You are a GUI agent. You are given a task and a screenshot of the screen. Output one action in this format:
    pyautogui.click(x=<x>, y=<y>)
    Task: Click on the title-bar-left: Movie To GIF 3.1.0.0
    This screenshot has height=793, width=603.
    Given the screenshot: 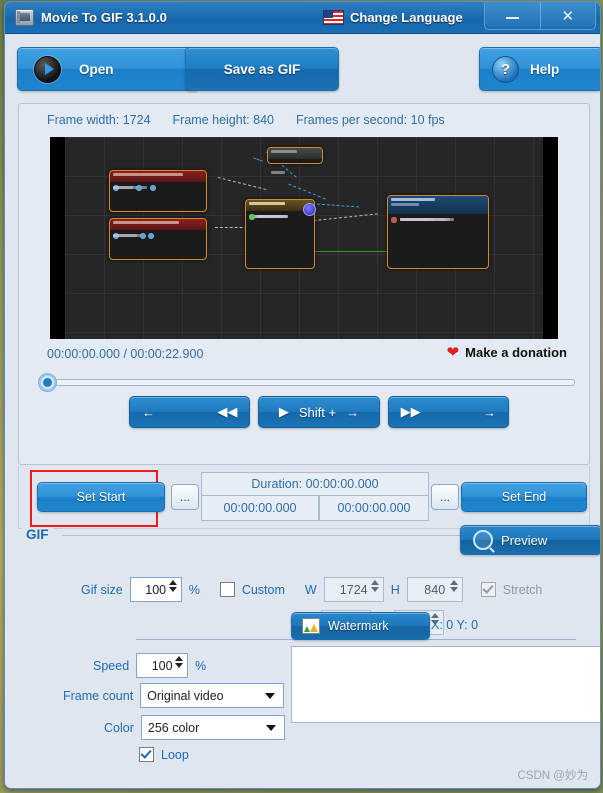 What is the action you would take?
    pyautogui.click(x=91, y=17)
    